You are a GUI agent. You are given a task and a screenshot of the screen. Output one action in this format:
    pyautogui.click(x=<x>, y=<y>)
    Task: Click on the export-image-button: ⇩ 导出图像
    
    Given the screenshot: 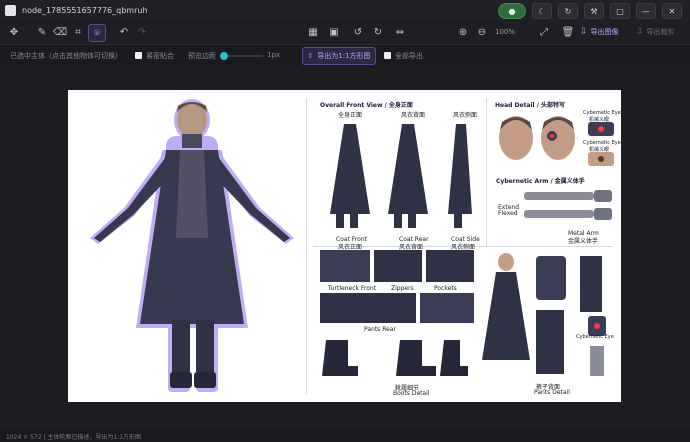 What is the action you would take?
    pyautogui.click(x=605, y=32)
    